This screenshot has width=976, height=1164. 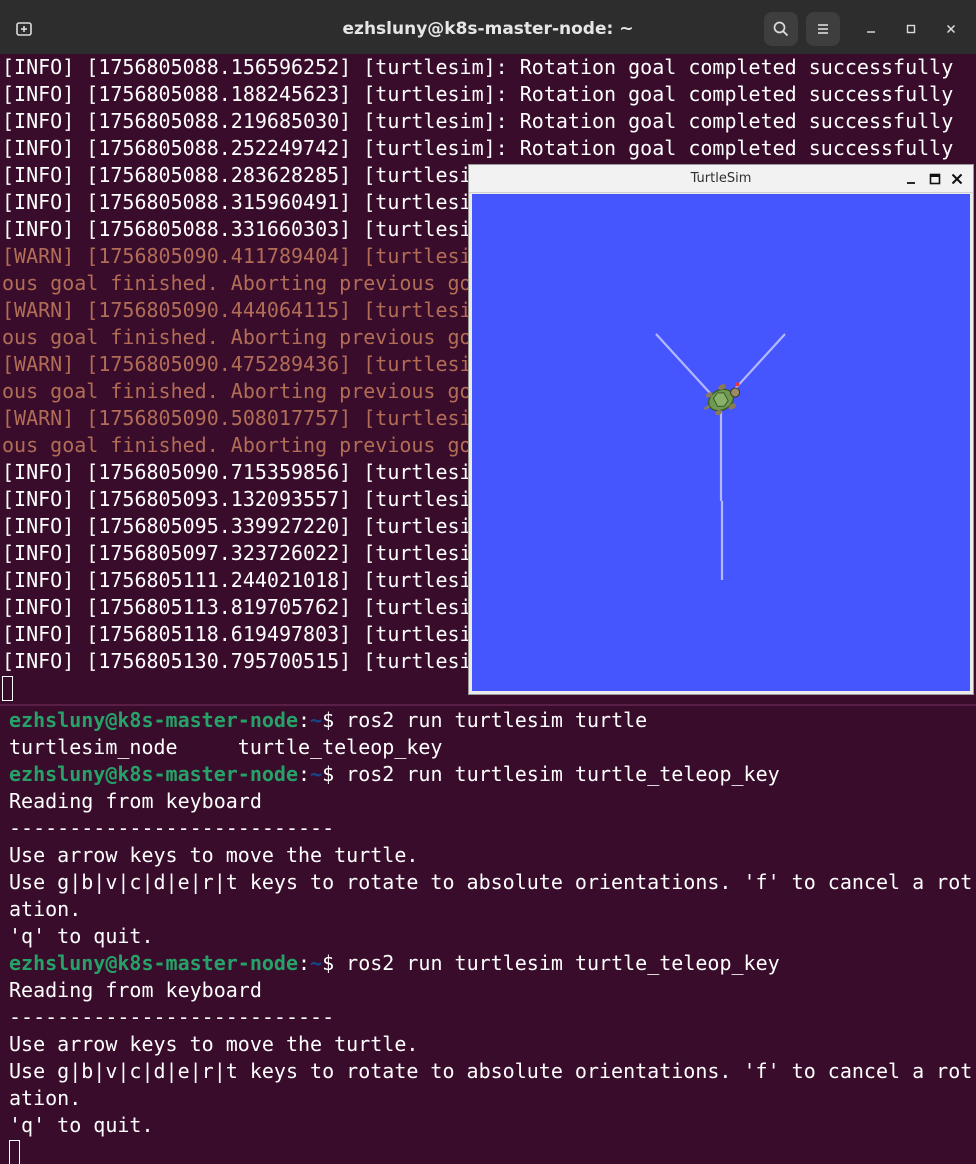 I want to click on turtlesim-title: TurtleSim, so click(x=721, y=178).